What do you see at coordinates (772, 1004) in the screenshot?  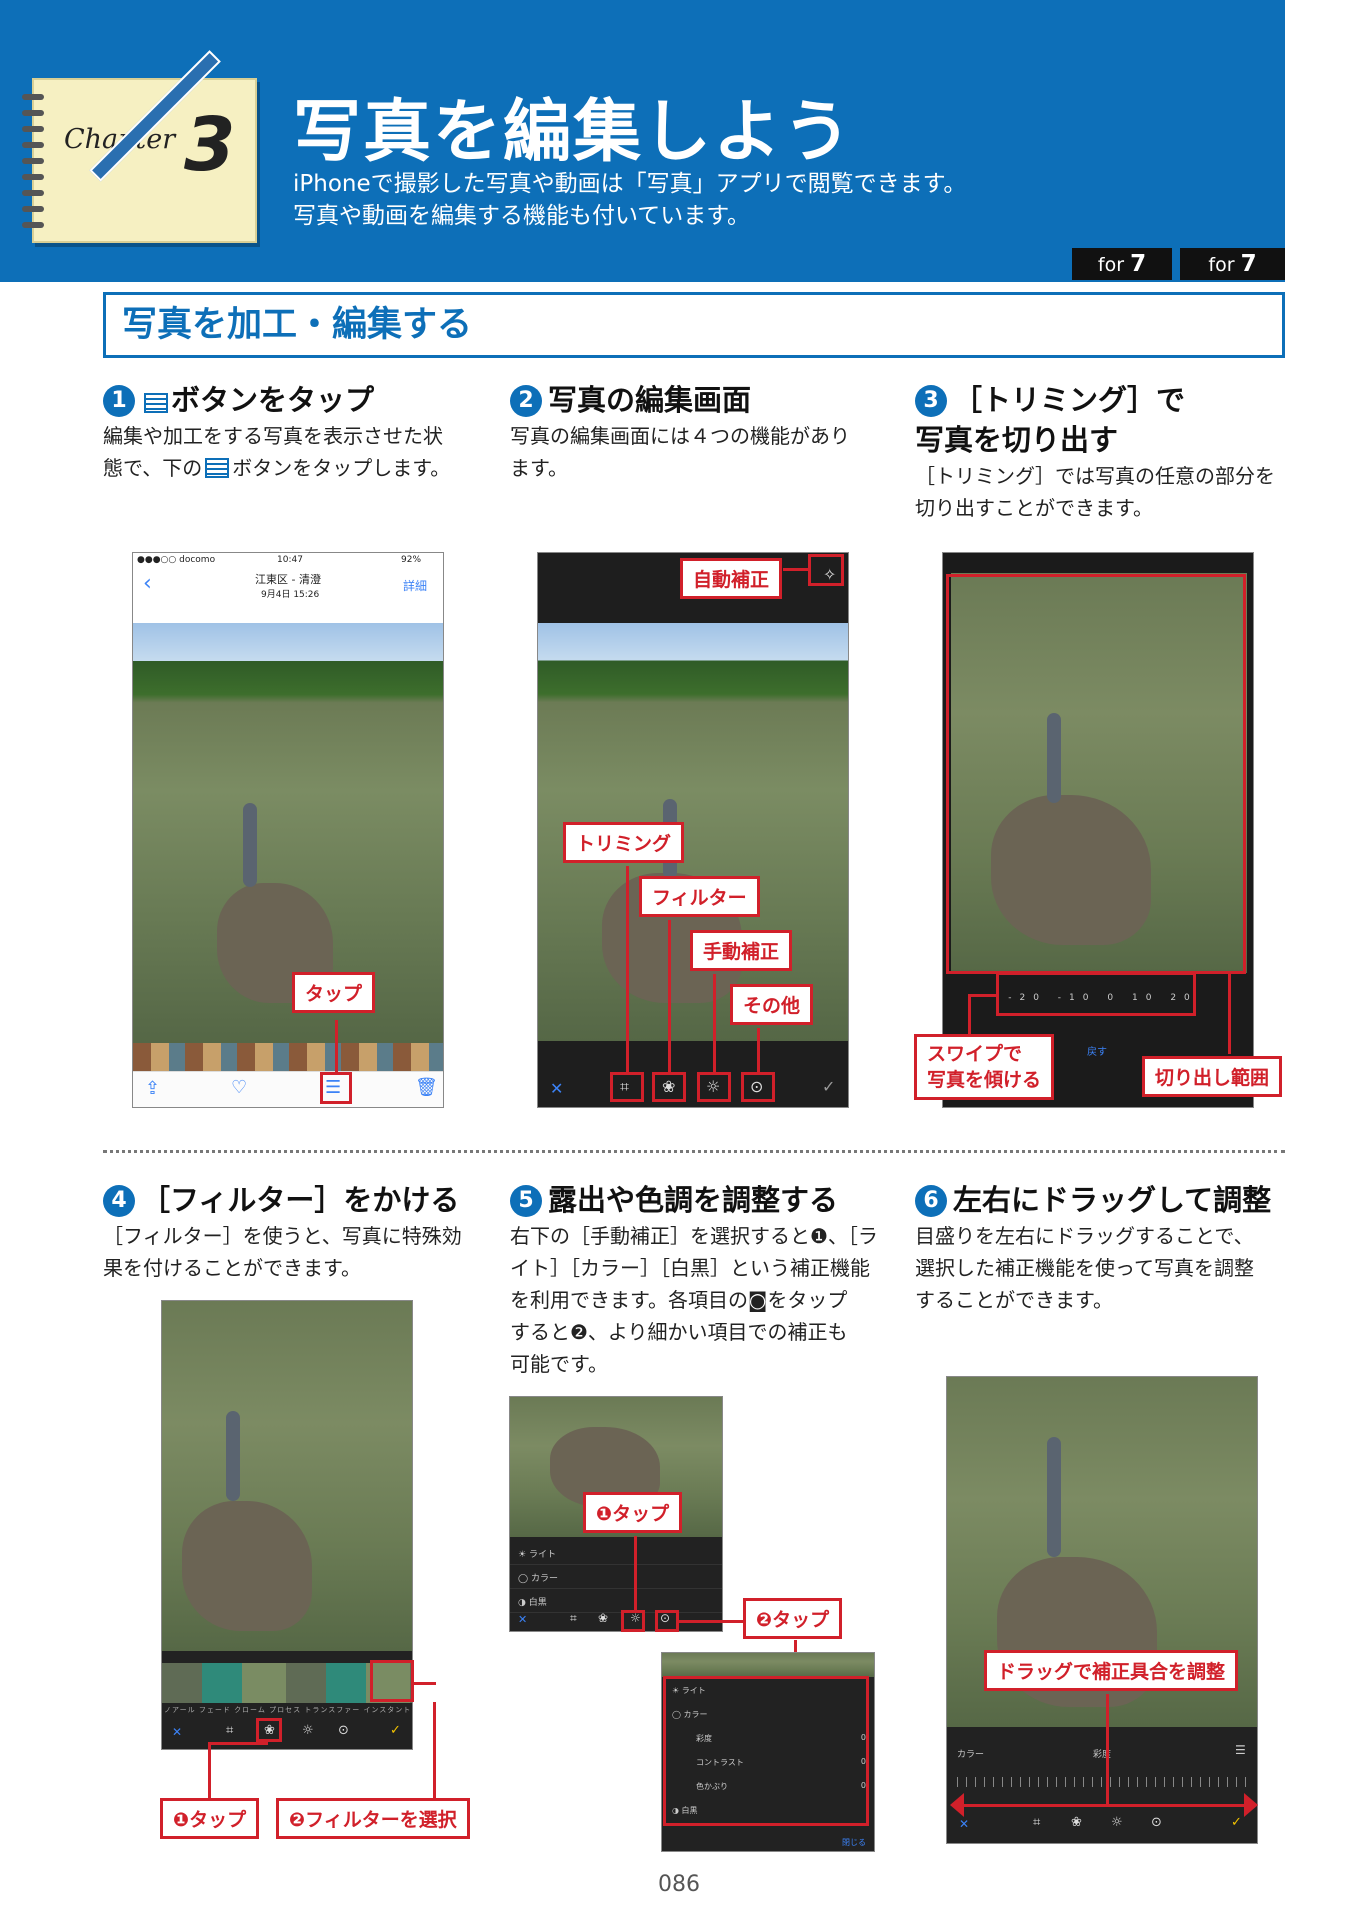 I see `callout-other: その他` at bounding box center [772, 1004].